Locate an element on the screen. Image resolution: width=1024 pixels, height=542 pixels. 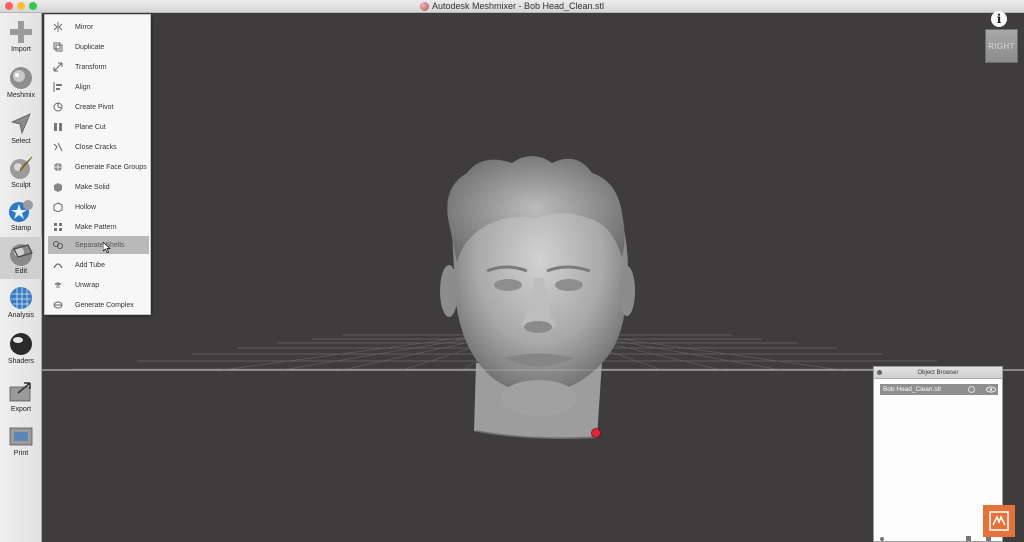
duplicate-icon is located at coordinates (58, 47).